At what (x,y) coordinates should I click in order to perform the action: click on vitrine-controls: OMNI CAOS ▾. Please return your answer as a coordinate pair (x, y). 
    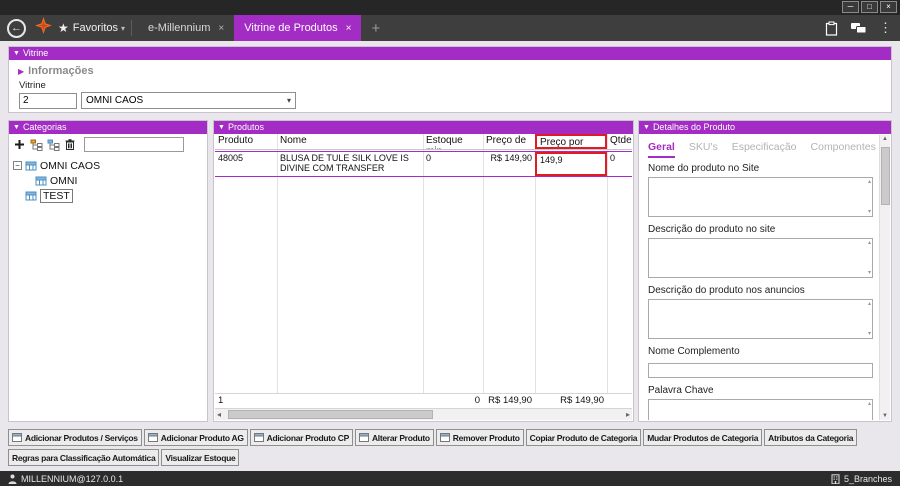
    Looking at the image, I should click on (450, 100).